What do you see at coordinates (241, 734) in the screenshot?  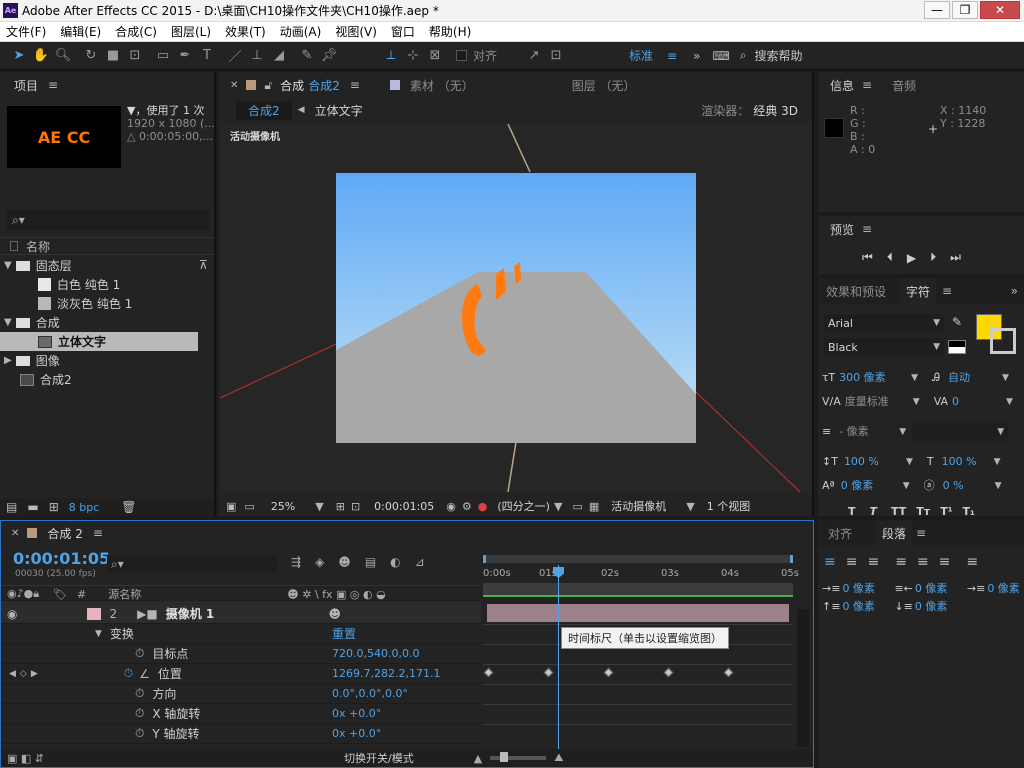 I see `prop-row-y-rotation: ⏱ Y 轴旋转 0x +0.0°` at bounding box center [241, 734].